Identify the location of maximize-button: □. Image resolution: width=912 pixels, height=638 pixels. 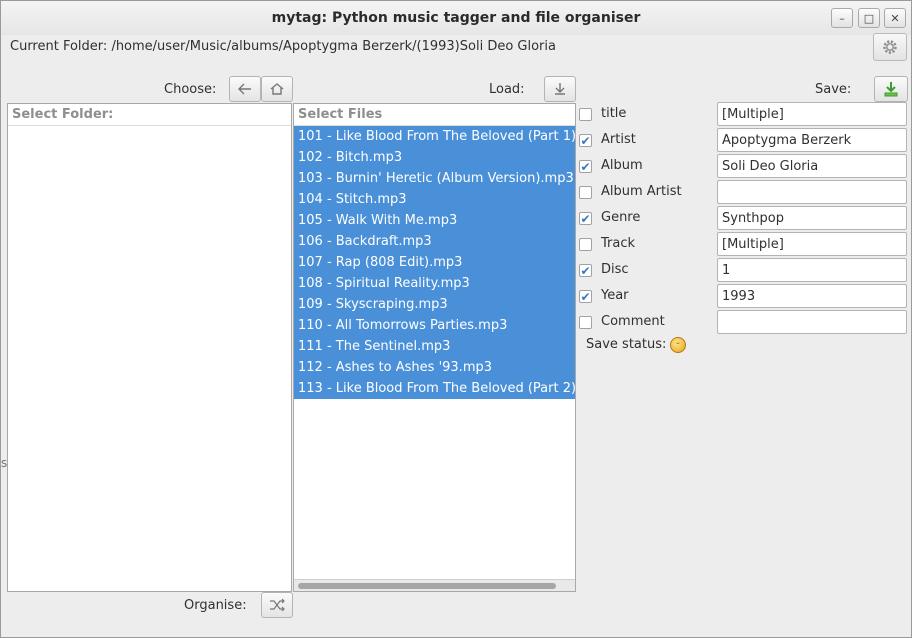
(869, 18).